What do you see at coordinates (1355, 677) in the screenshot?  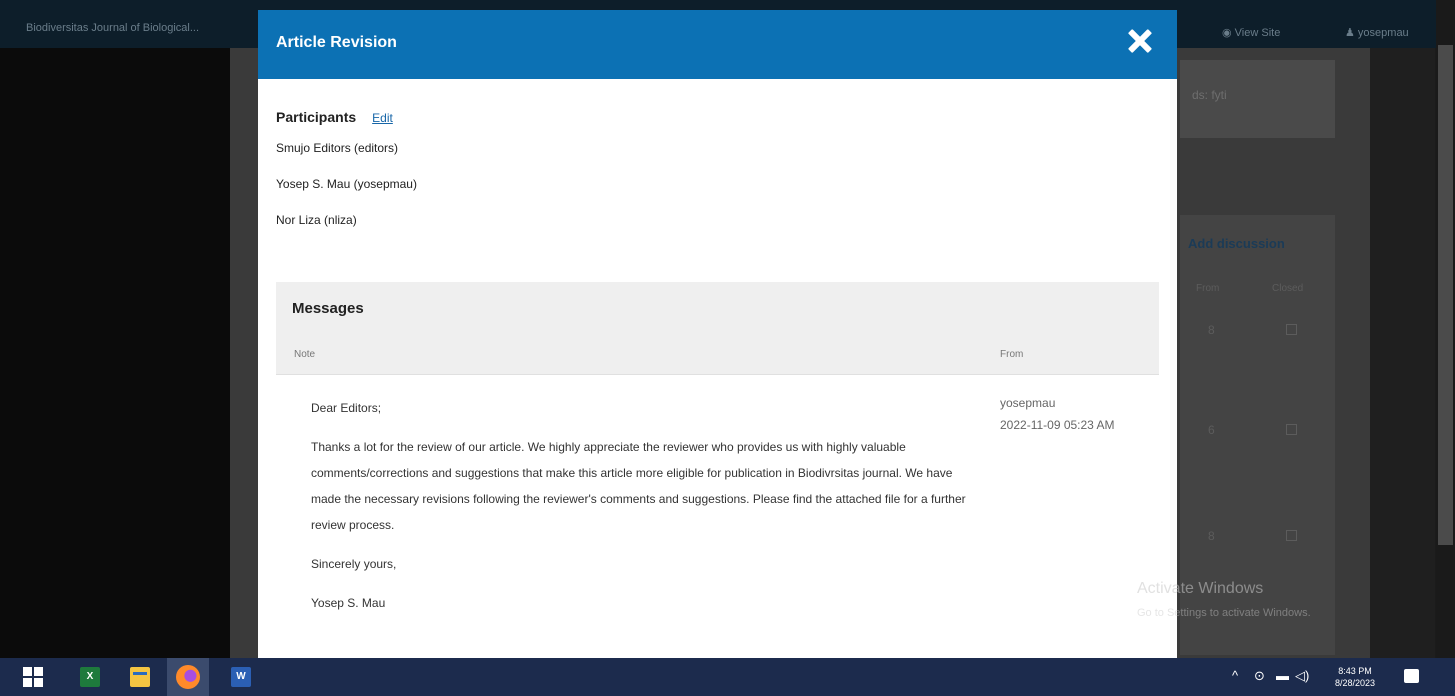 I see `taskbar-clock: 8:43 PM 8/28/2023` at bounding box center [1355, 677].